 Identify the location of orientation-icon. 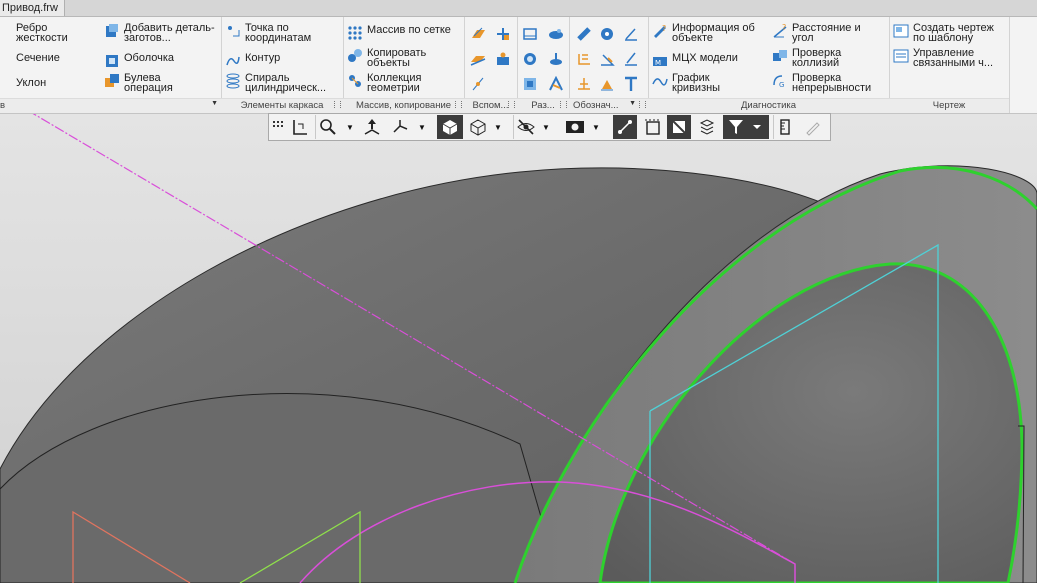
(300, 127).